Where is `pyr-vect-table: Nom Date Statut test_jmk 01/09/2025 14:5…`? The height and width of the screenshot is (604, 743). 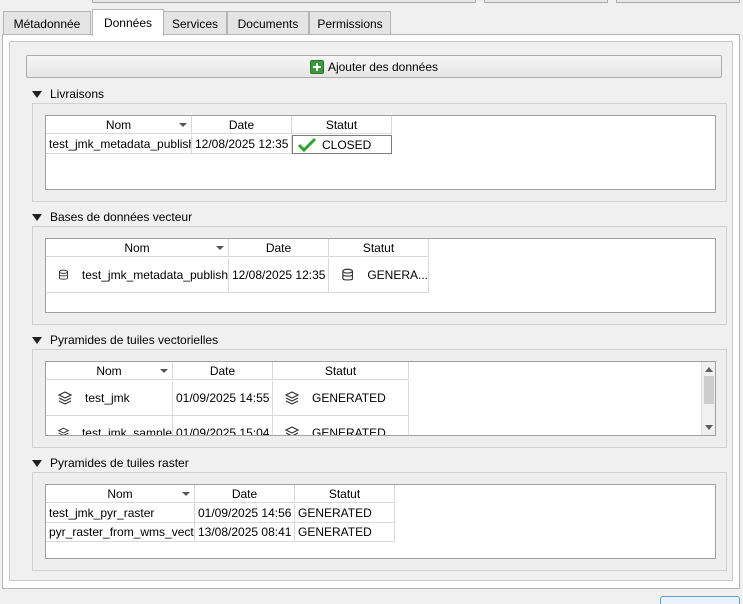 pyr-vect-table: Nom Date Statut test_jmk 01/09/2025 14:5… is located at coordinates (380, 398).